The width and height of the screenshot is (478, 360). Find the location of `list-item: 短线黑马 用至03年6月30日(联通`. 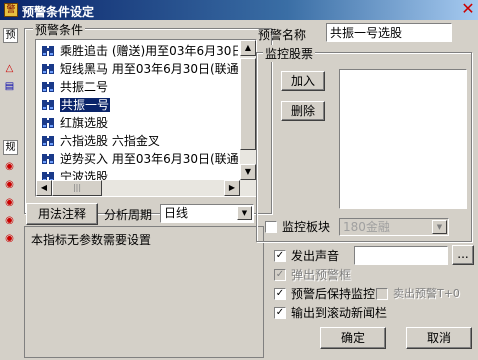

list-item: 短线黑马 用至03年6月30日(联通 is located at coordinates (138, 69).